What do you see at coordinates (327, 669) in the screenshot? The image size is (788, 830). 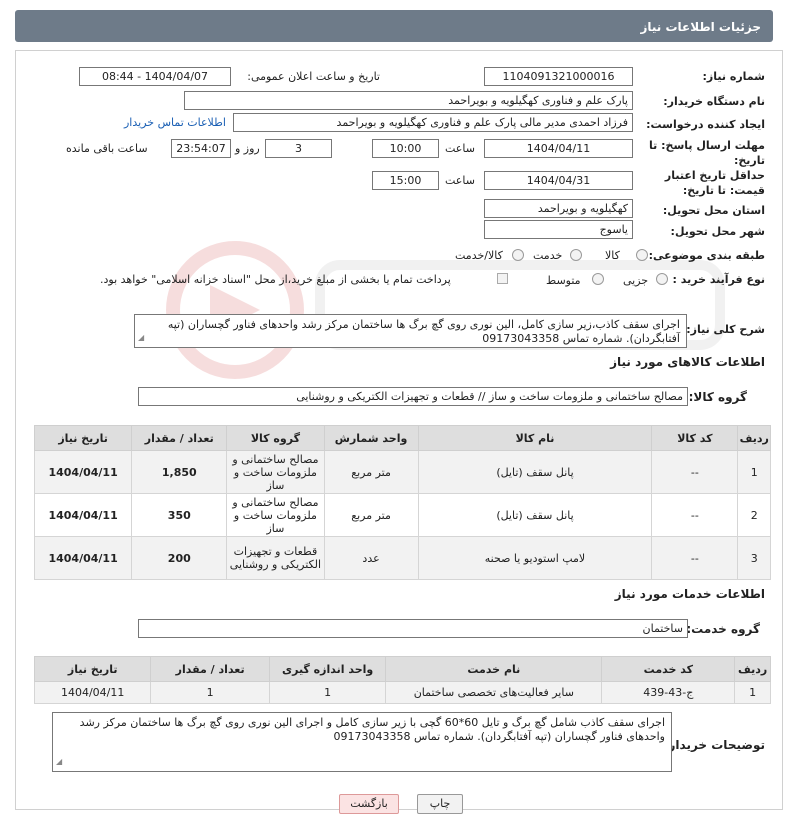 I see `services-col-unit: واحد اندازه گیری` at bounding box center [327, 669].